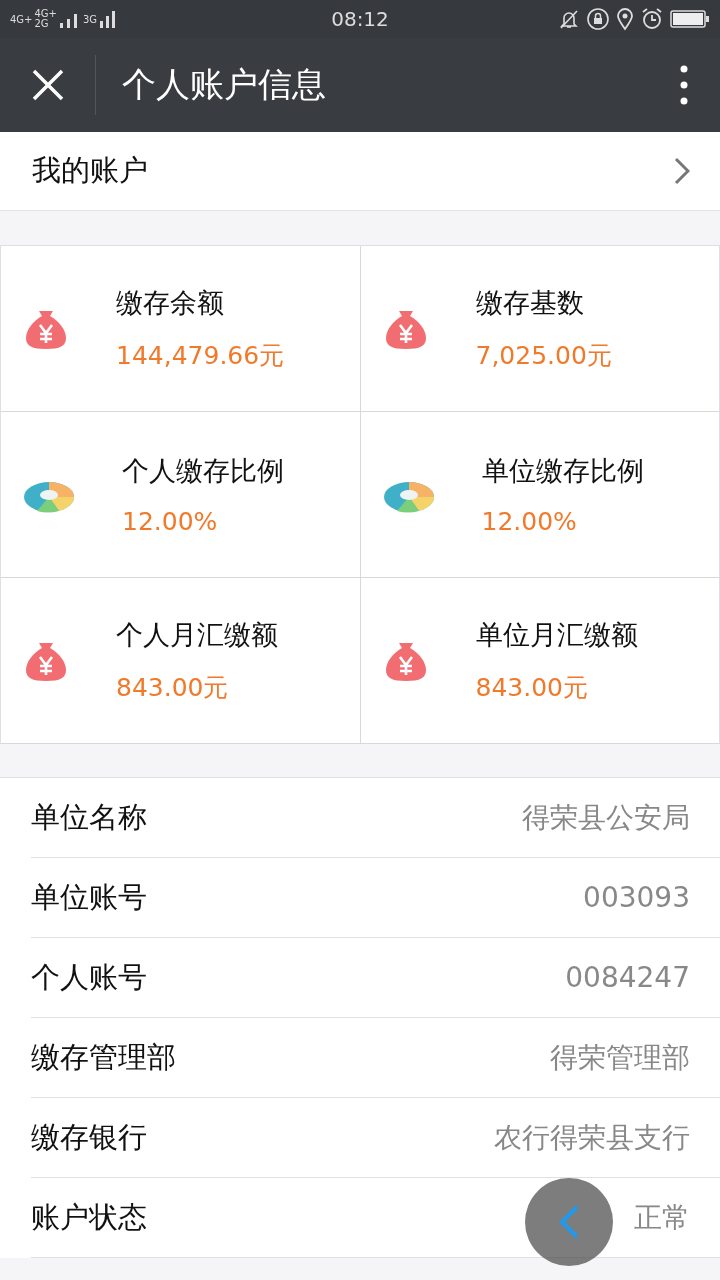  I want to click on clock-time: 08:12, so click(360, 19).